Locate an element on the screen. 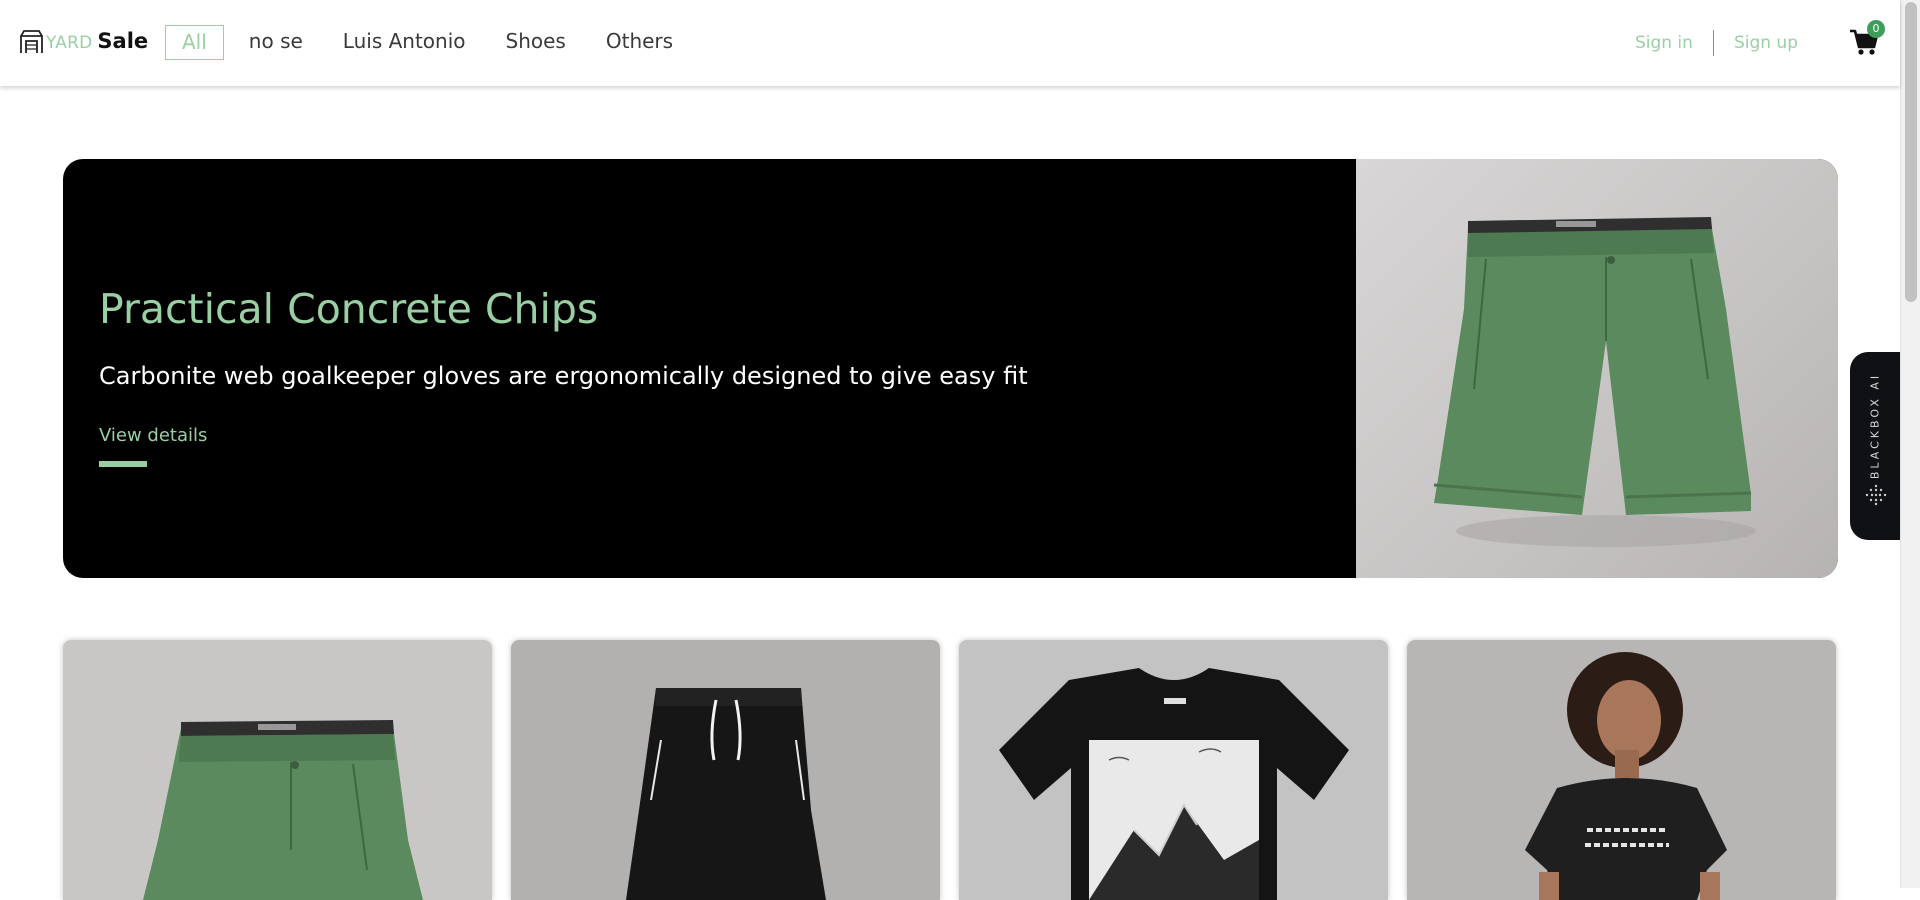  scrollbar-thumb is located at coordinates (1911, 152).